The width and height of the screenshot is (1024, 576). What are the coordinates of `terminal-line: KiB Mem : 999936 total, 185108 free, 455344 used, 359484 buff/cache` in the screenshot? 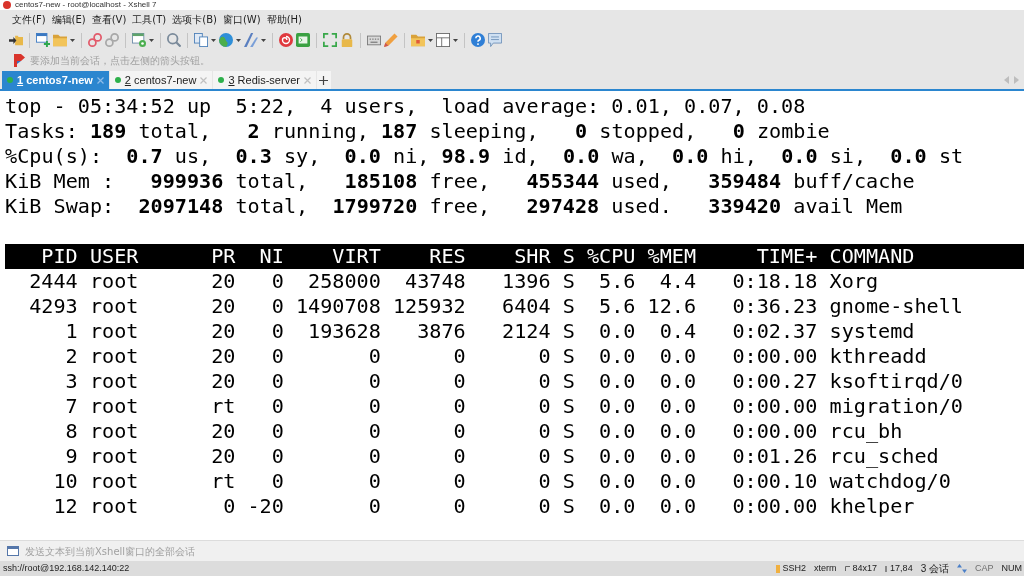 It's located at (460, 181).